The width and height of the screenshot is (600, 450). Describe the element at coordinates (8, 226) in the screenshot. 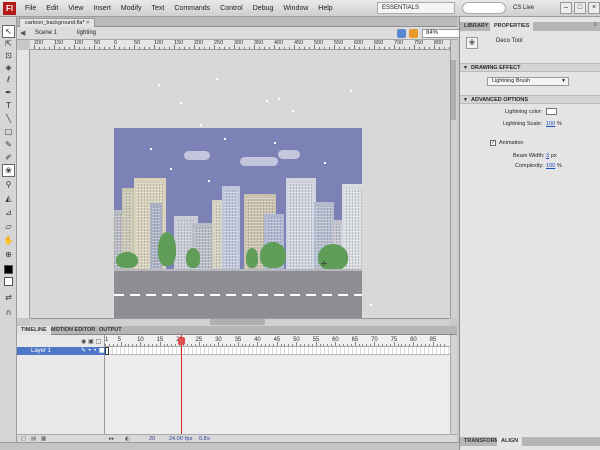

I see `eraser-icon: ▱` at that location.